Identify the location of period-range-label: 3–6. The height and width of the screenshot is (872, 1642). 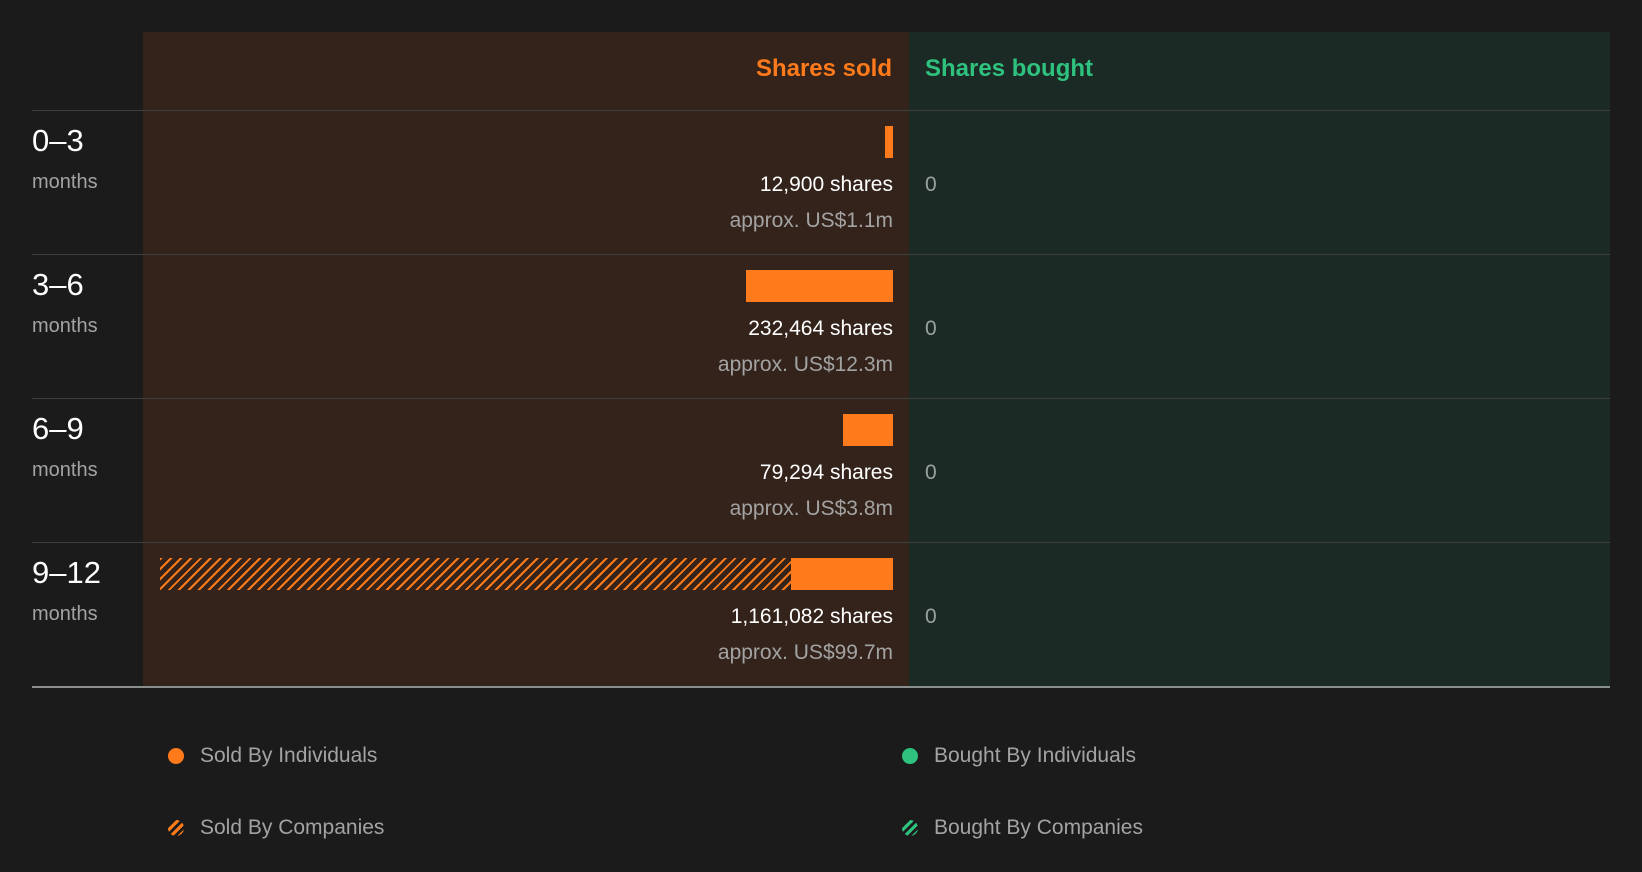
(58, 284).